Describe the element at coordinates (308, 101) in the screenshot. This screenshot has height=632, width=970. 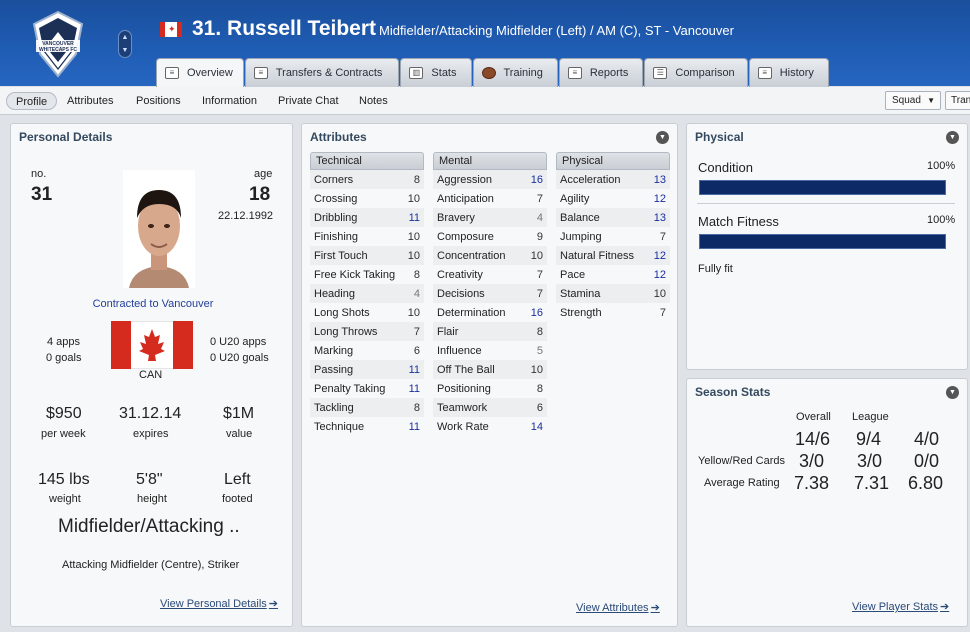
I see `subnav-private-chat: Private Chat` at that location.